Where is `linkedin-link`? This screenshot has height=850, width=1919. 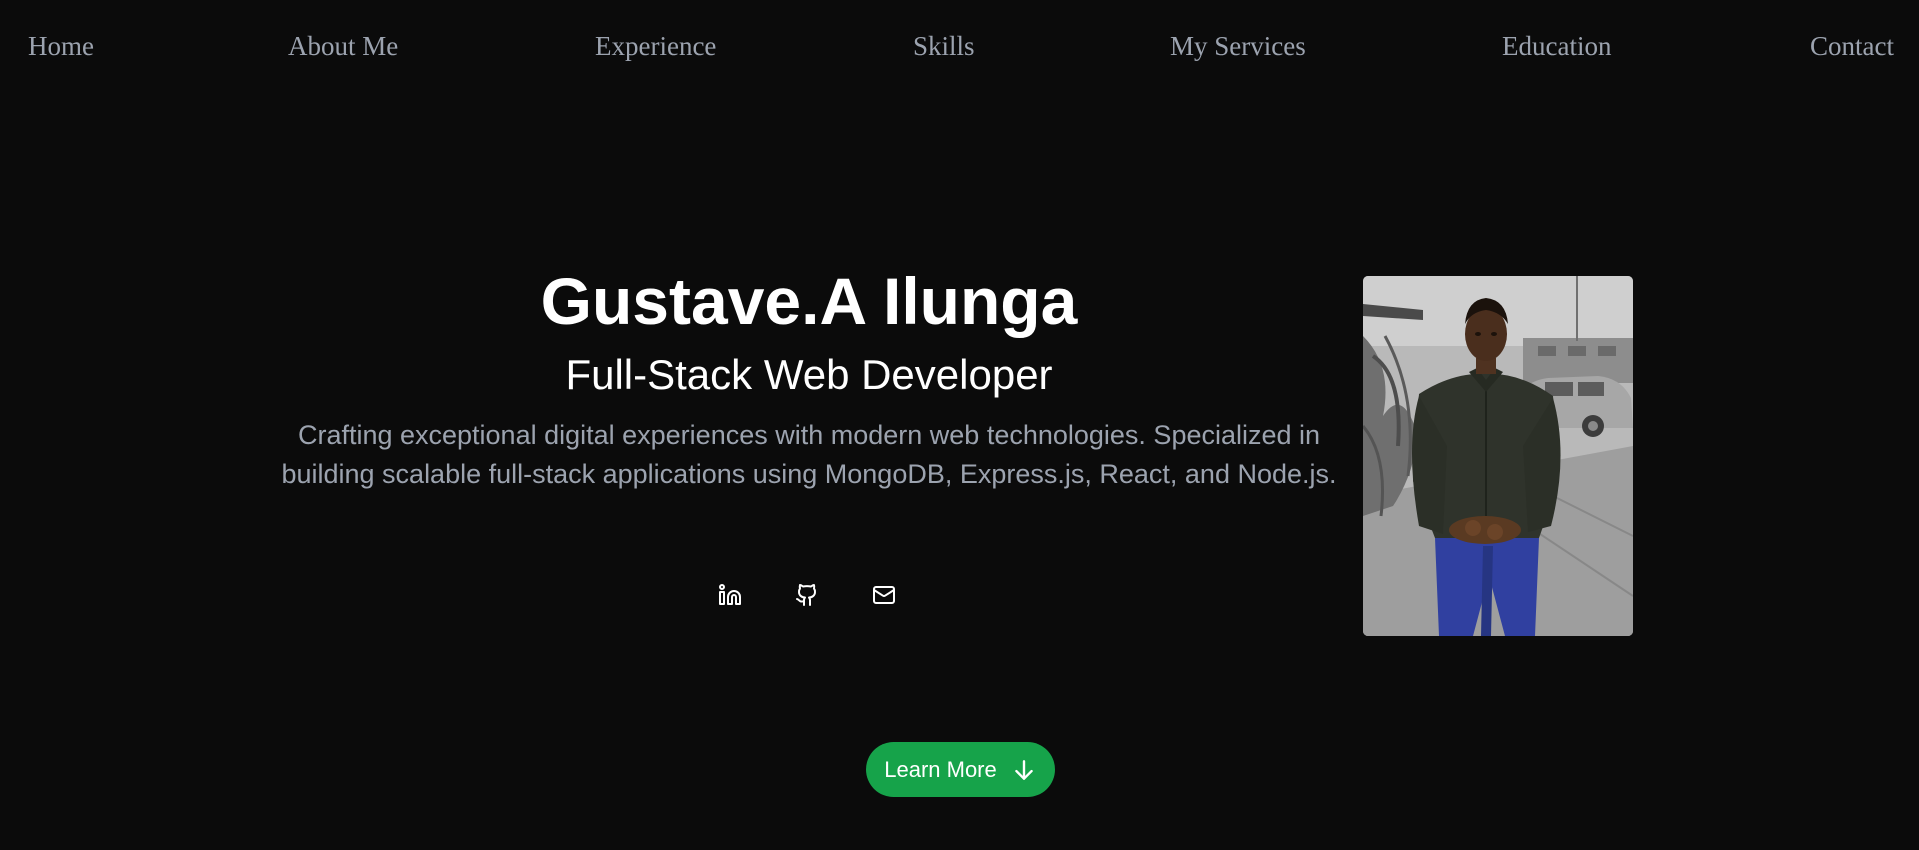 linkedin-link is located at coordinates (730, 595).